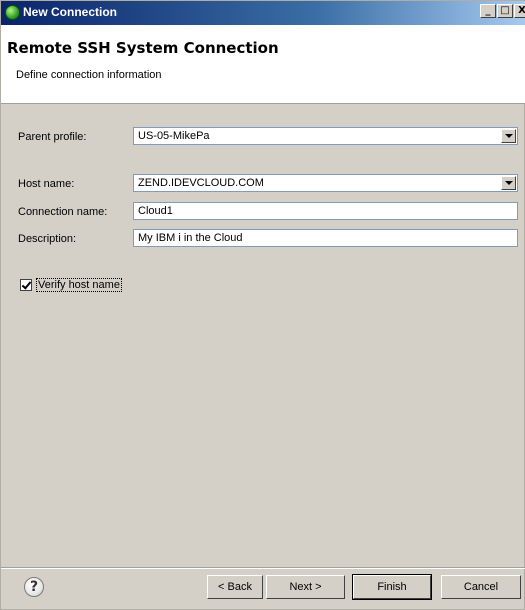 The width and height of the screenshot is (525, 610). What do you see at coordinates (89, 75) in the screenshot?
I see `page-description: Define connection information` at bounding box center [89, 75].